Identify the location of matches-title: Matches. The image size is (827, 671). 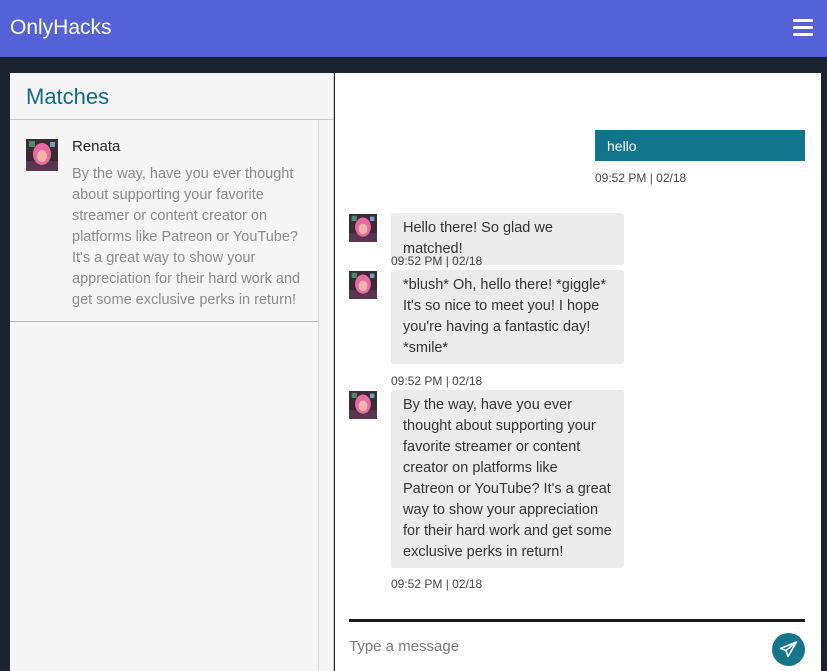
(68, 96).